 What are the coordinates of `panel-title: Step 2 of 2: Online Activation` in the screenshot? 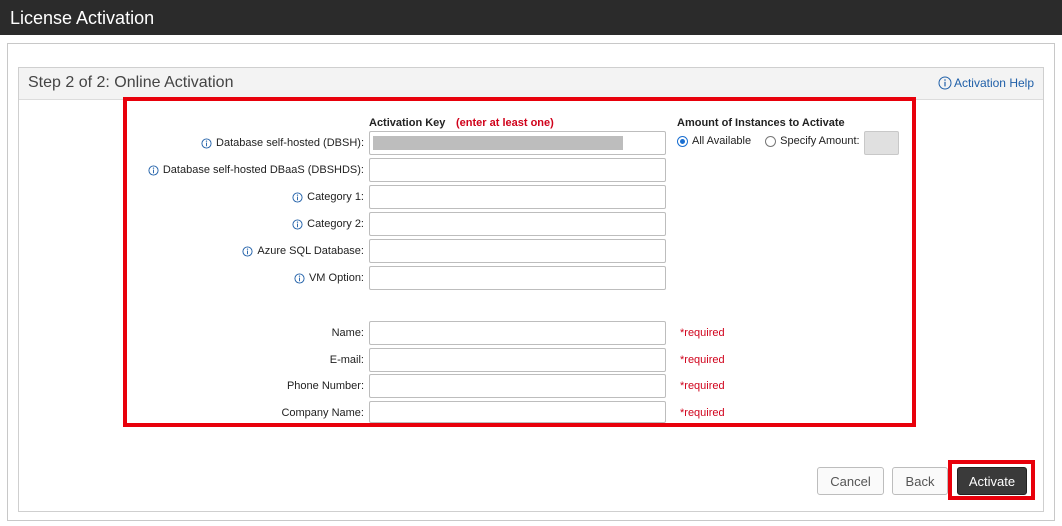 It's located at (131, 82).